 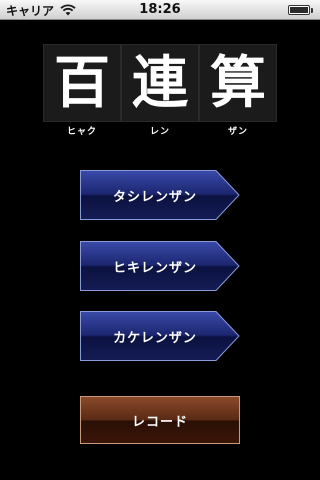 I want to click on multiplication-mode-label: カケレンザン, so click(x=155, y=338).